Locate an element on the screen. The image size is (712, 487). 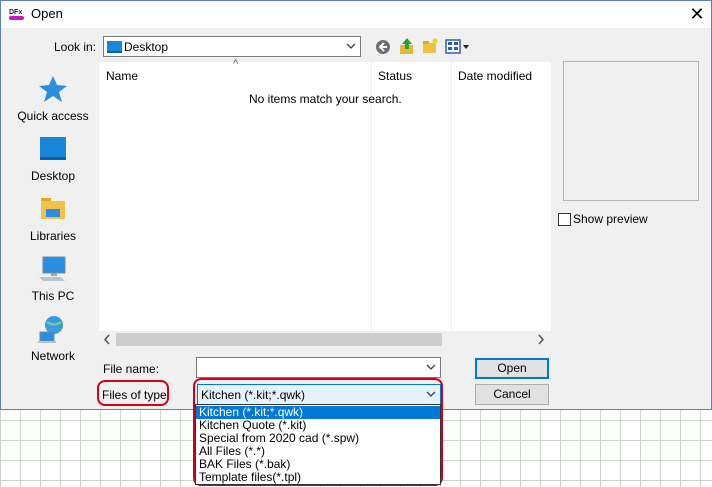
computer-icon is located at coordinates (52, 268).